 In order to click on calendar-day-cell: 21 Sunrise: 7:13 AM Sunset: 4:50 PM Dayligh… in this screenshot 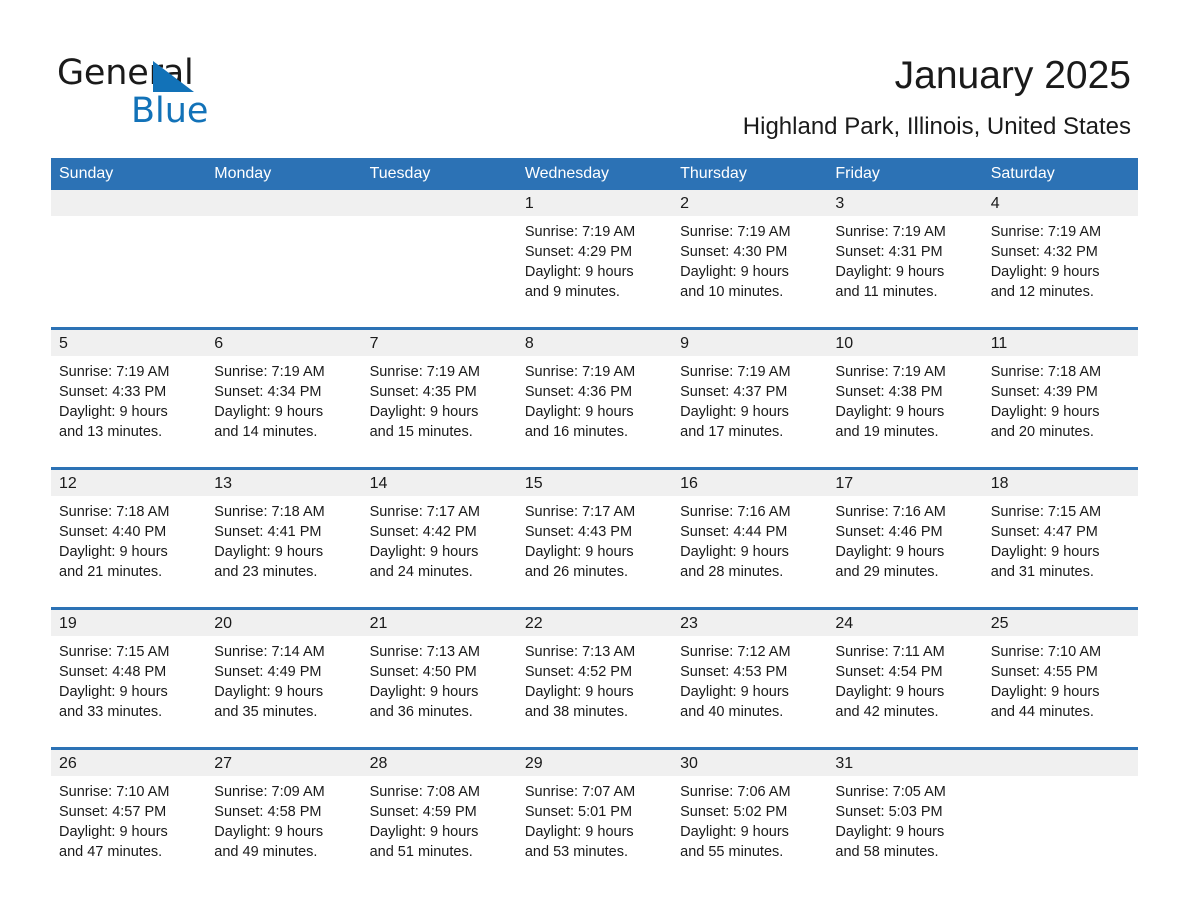, I will do `click(439, 671)`.